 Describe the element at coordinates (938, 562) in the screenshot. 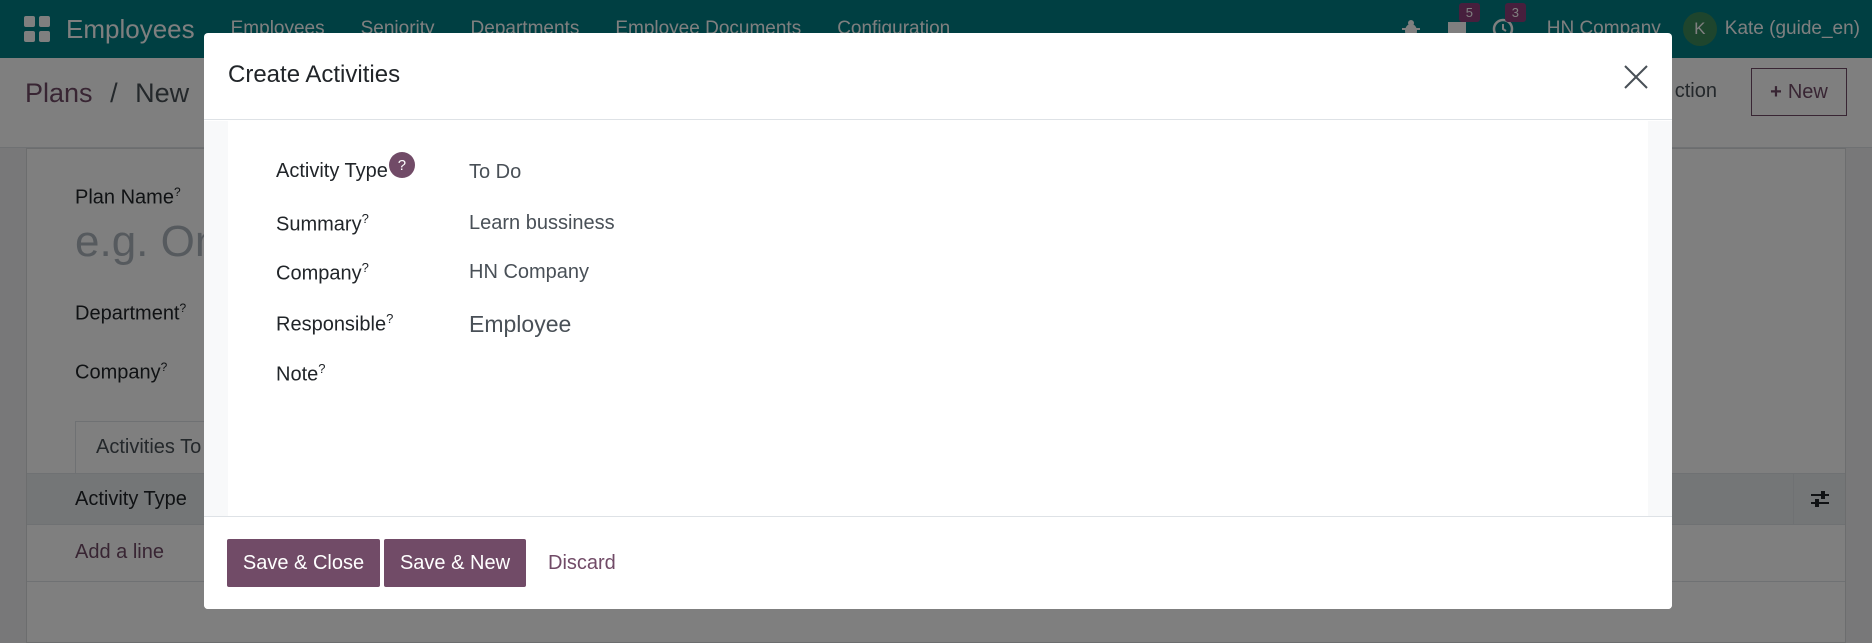

I see `modal-footer: Save & Close Save & New Discard` at that location.